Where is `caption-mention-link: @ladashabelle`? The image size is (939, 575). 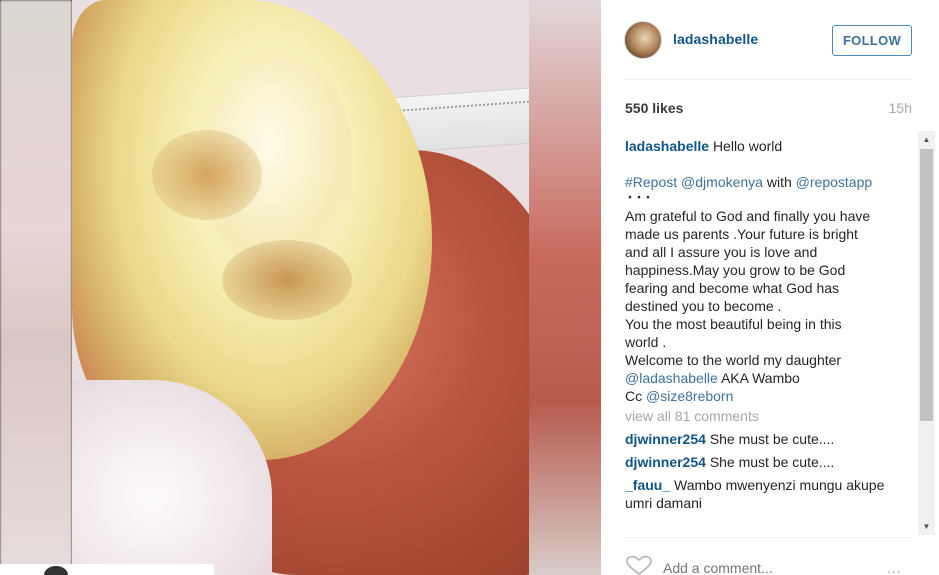 caption-mention-link: @ladashabelle is located at coordinates (671, 378).